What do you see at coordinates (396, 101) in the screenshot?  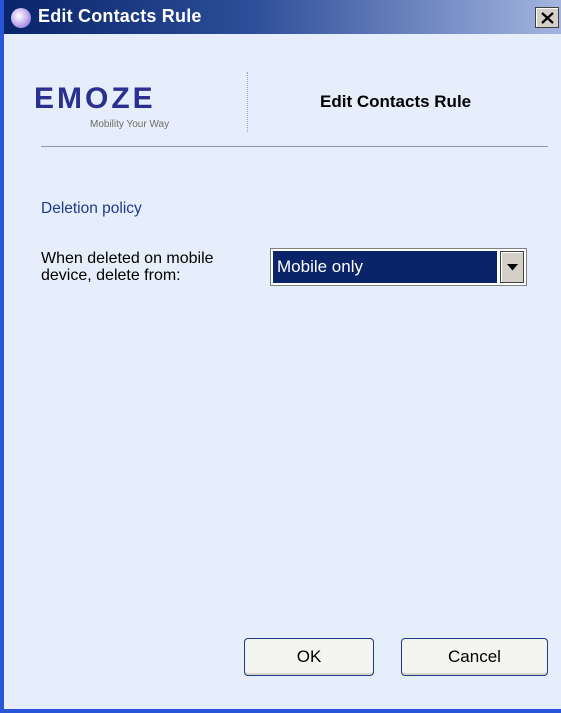 I see `page-title: Edit Contacts Rule` at bounding box center [396, 101].